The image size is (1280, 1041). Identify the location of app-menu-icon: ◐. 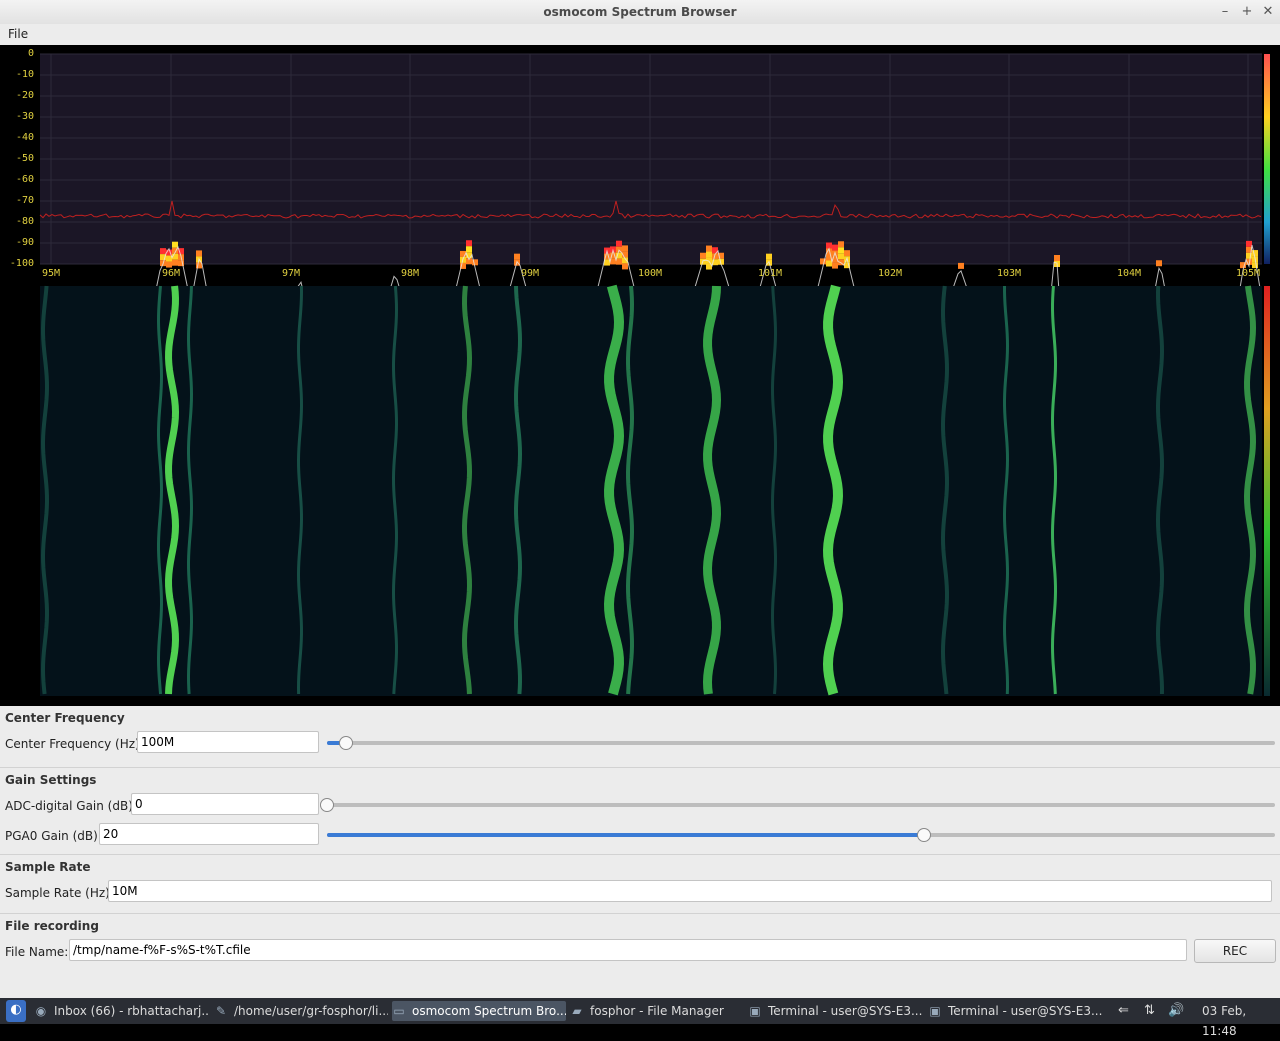
(16, 1011).